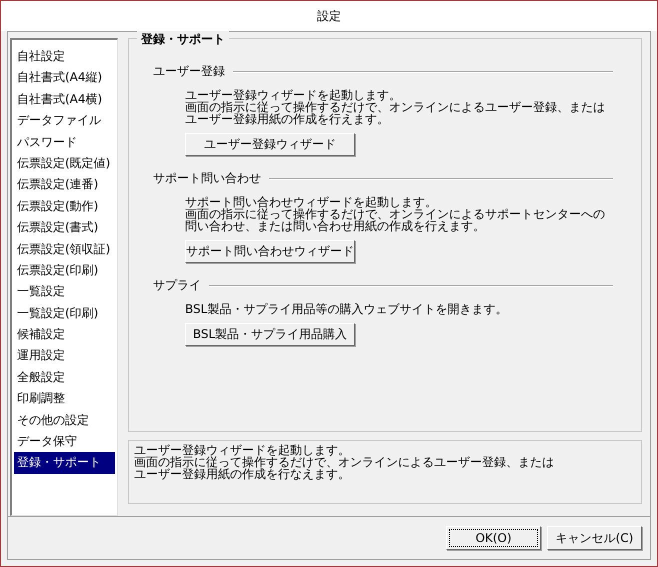 The width and height of the screenshot is (658, 567). What do you see at coordinates (64, 271) in the screenshot?
I see `category-item: 伝票設定(印刷)` at bounding box center [64, 271].